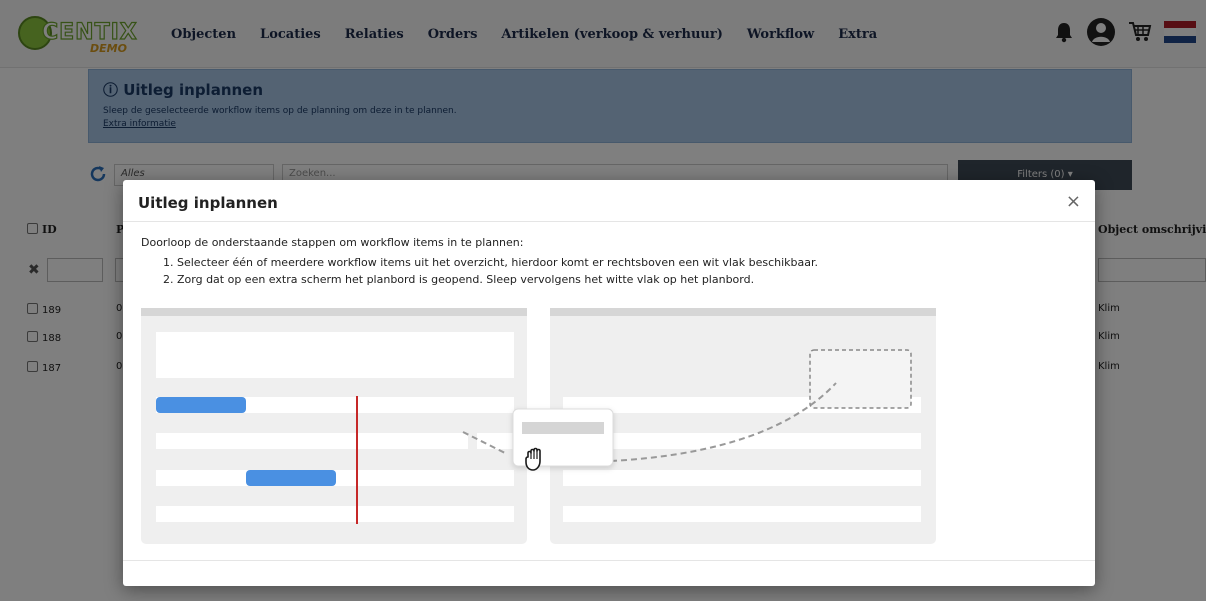 Image resolution: width=1206 pixels, height=601 pixels. Describe the element at coordinates (208, 203) in the screenshot. I see `modal-title: Uitleg inplannen` at that location.